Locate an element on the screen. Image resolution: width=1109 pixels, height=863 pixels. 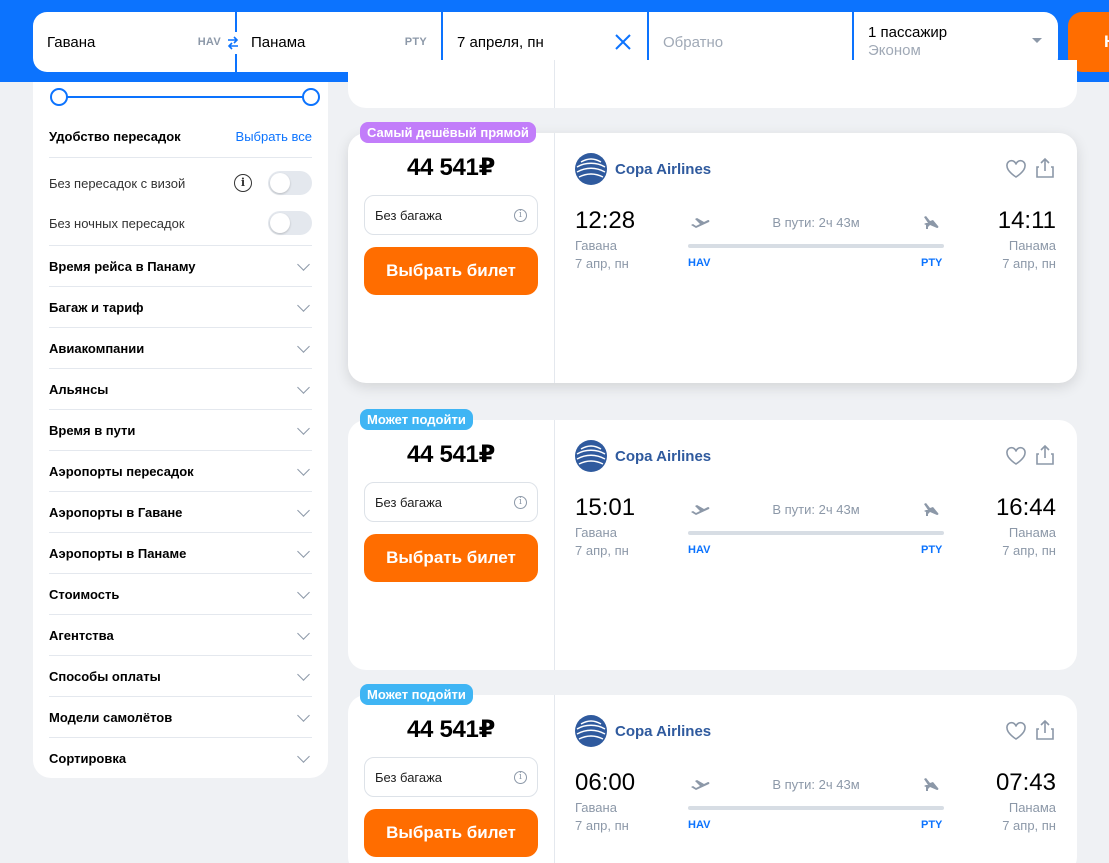
filter-section-label: Стоимость is located at coordinates (84, 594).